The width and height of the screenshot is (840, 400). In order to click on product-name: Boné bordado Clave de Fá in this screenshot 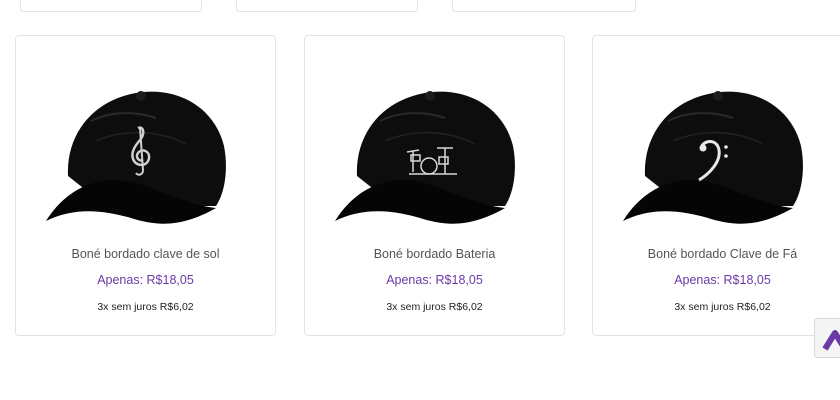, I will do `click(716, 254)`.